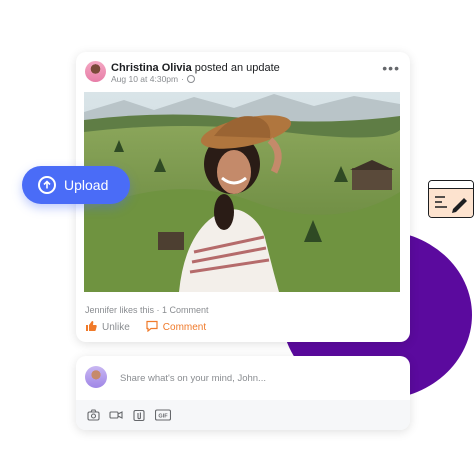  Describe the element at coordinates (47, 185) in the screenshot. I see `upload-arrow-icon` at that location.